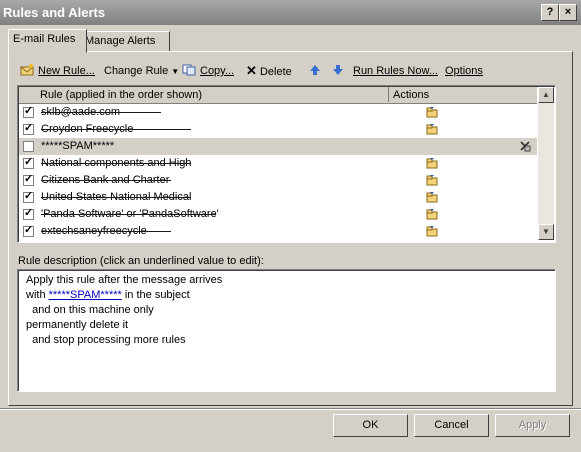 Image resolution: width=581 pixels, height=452 pixels. I want to click on chevron-down-icon: ▼, so click(175, 71).